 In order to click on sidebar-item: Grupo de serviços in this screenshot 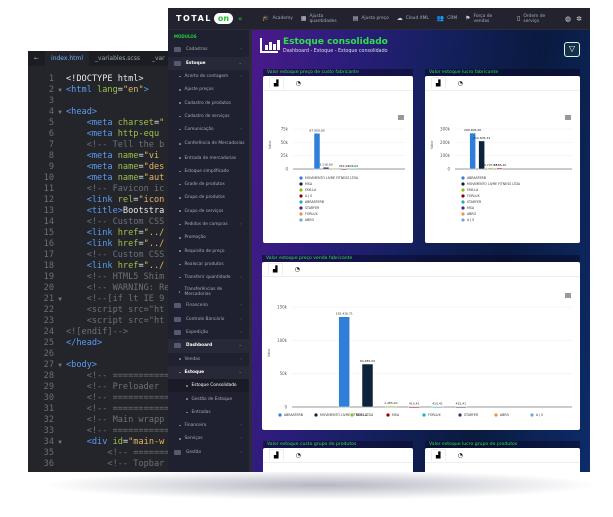, I will do `click(208, 211)`.